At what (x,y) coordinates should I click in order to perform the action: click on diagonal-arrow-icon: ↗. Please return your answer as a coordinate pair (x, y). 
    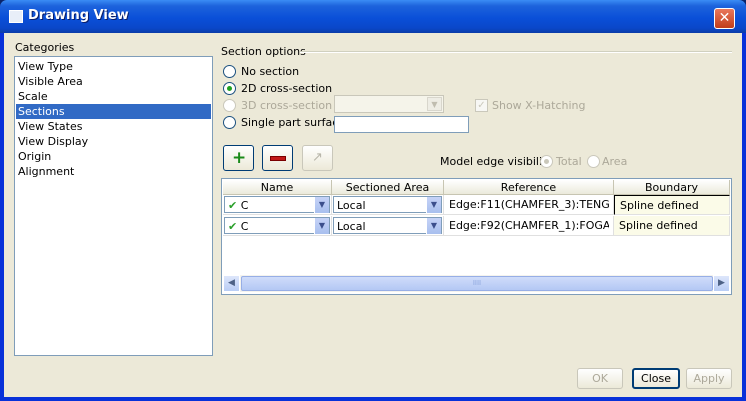
    Looking at the image, I should click on (317, 157).